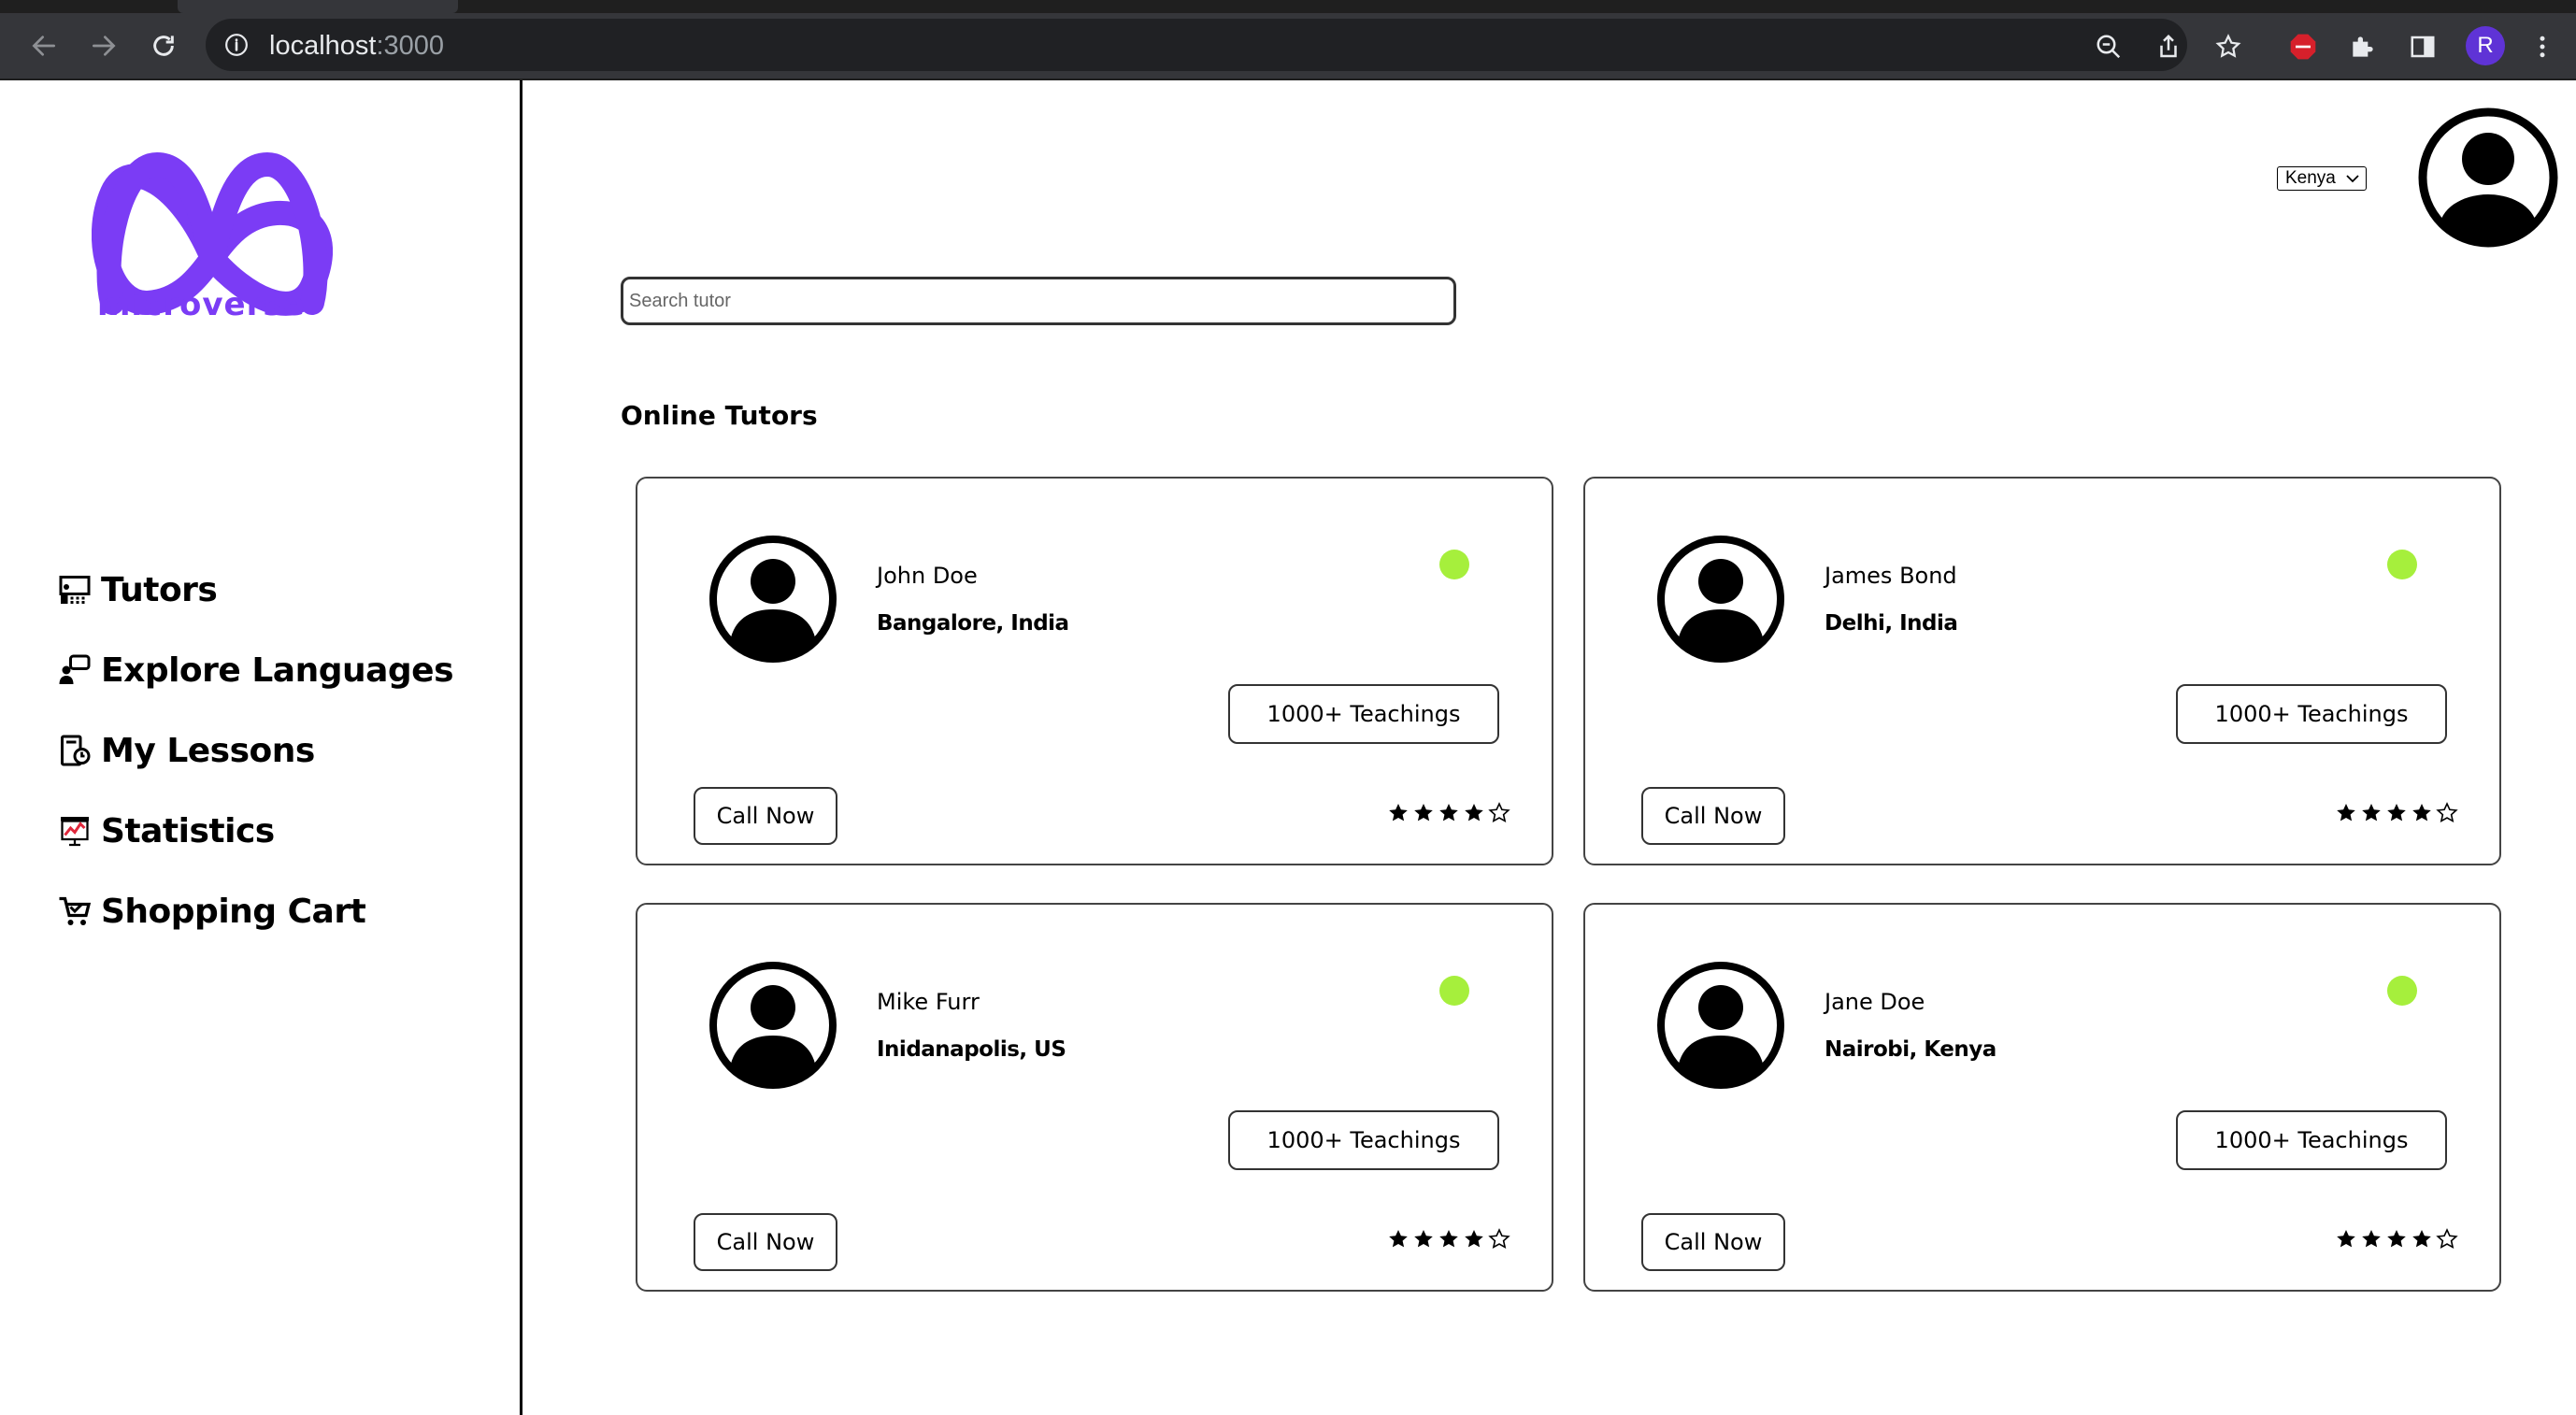 The width and height of the screenshot is (2576, 1415). I want to click on country-select: Kenya, so click(2322, 178).